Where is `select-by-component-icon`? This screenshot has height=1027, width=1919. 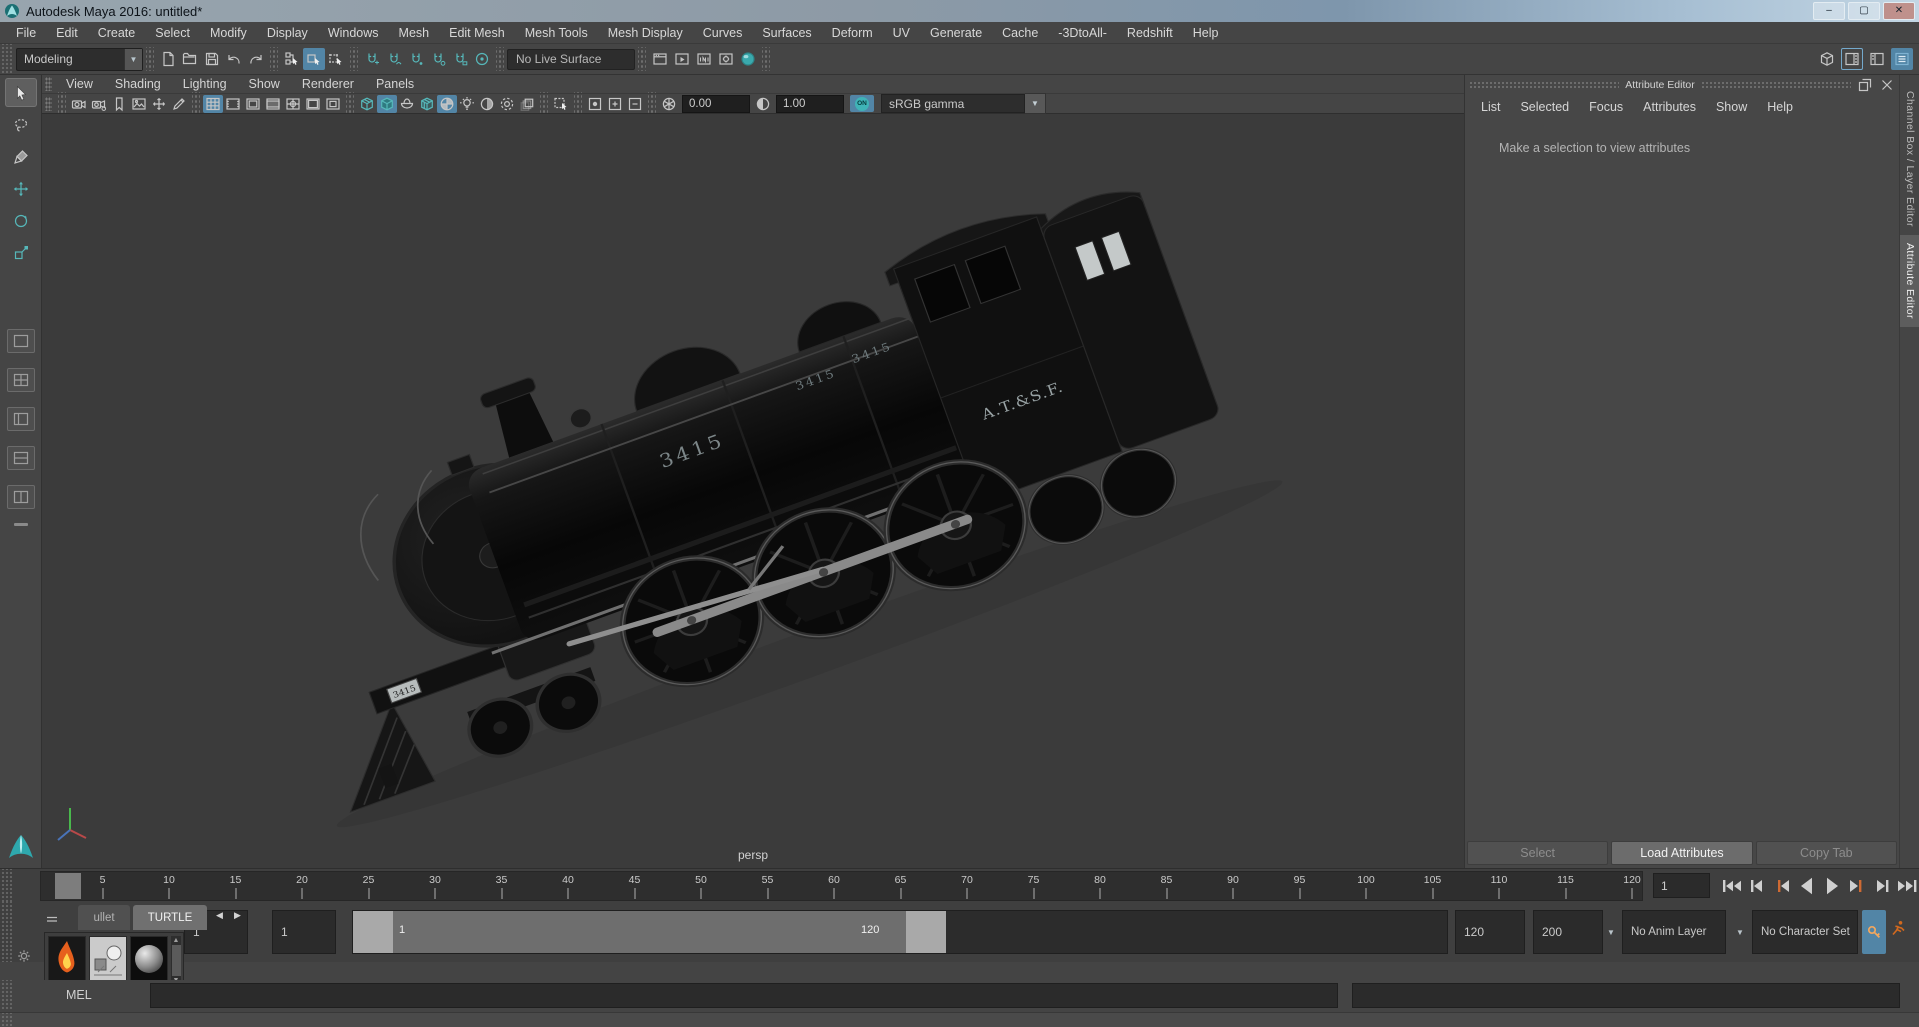 select-by-component-icon is located at coordinates (336, 59).